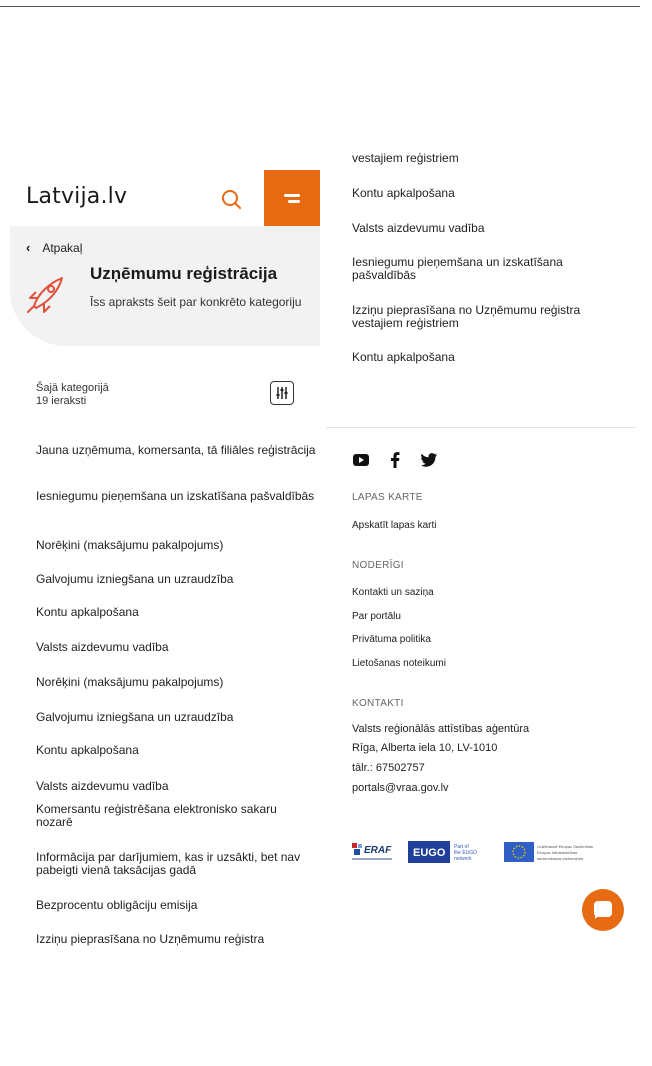  What do you see at coordinates (393, 592) in the screenshot?
I see `footer-link-contacts: Kontakti un saziņa` at bounding box center [393, 592].